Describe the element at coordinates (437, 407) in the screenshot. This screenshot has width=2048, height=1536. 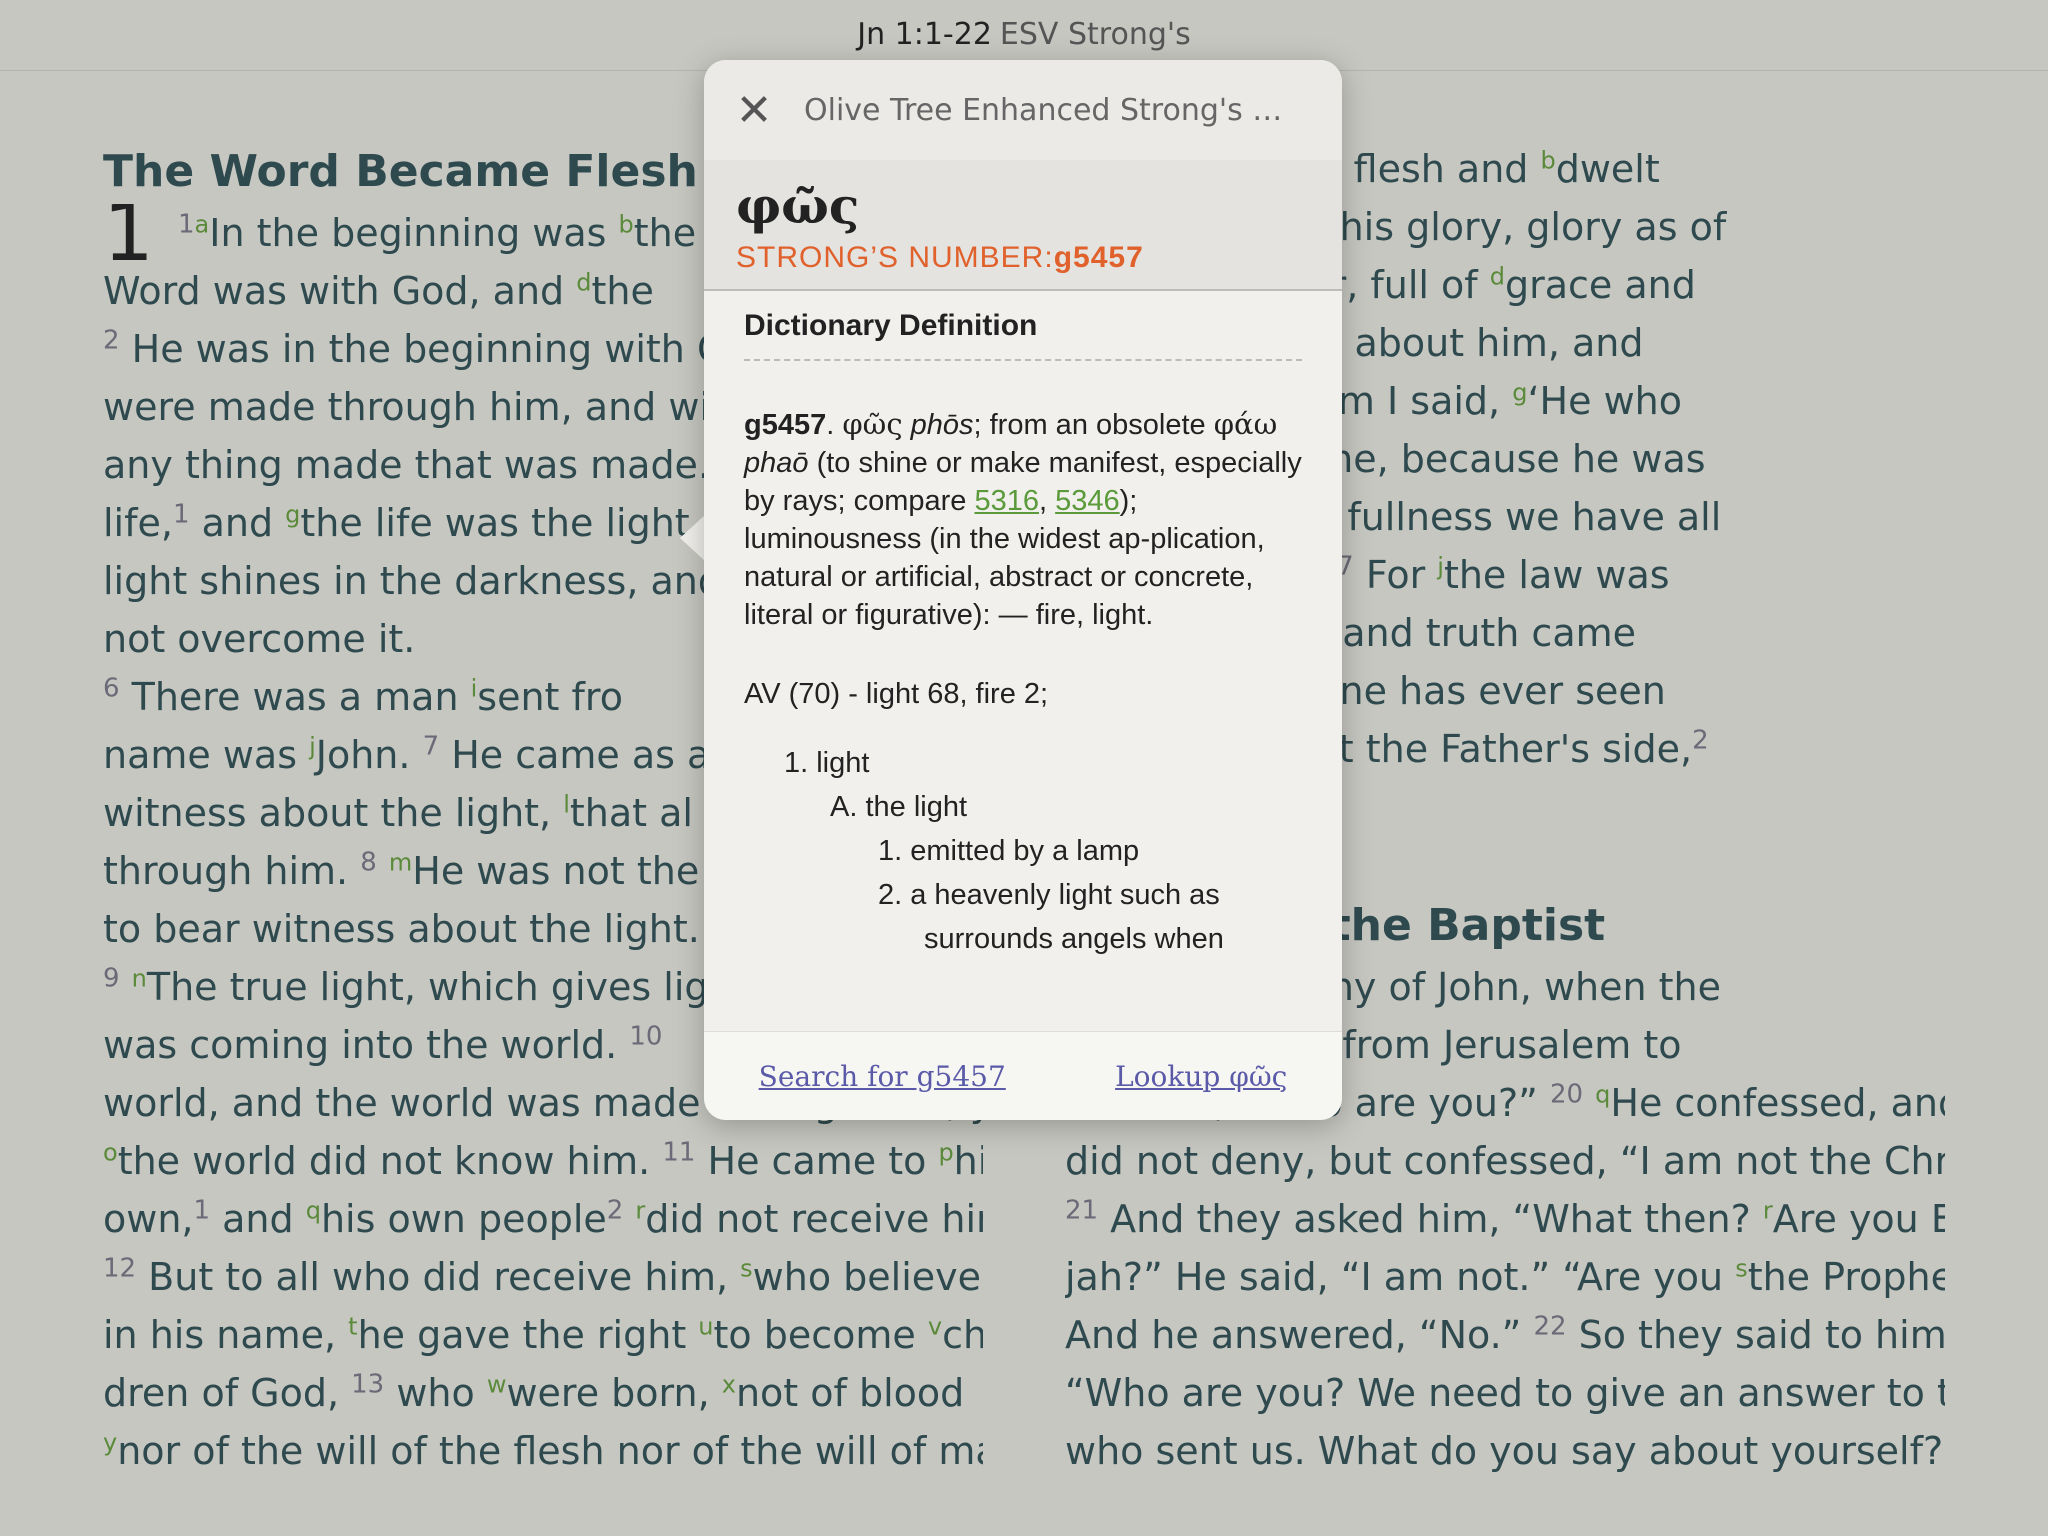
I see `scripture-text: were made through him, and witho` at that location.